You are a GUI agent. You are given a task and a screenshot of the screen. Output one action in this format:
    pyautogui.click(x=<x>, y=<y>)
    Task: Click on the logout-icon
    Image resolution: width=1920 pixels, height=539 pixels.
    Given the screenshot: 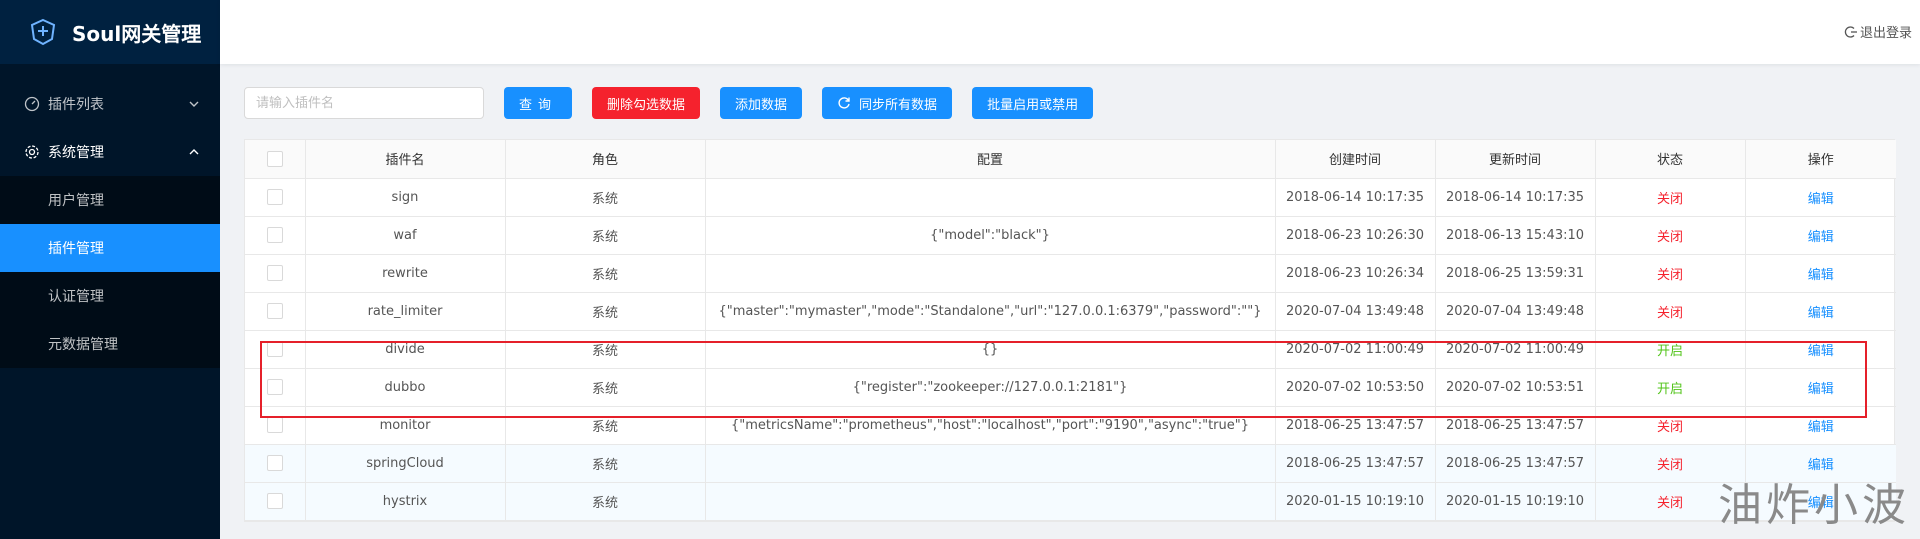 What is the action you would take?
    pyautogui.click(x=1851, y=32)
    